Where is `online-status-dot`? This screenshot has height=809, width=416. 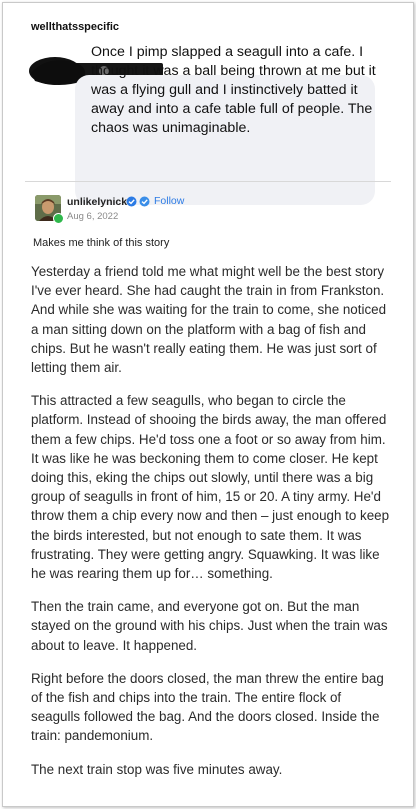 online-status-dot is located at coordinates (58, 218).